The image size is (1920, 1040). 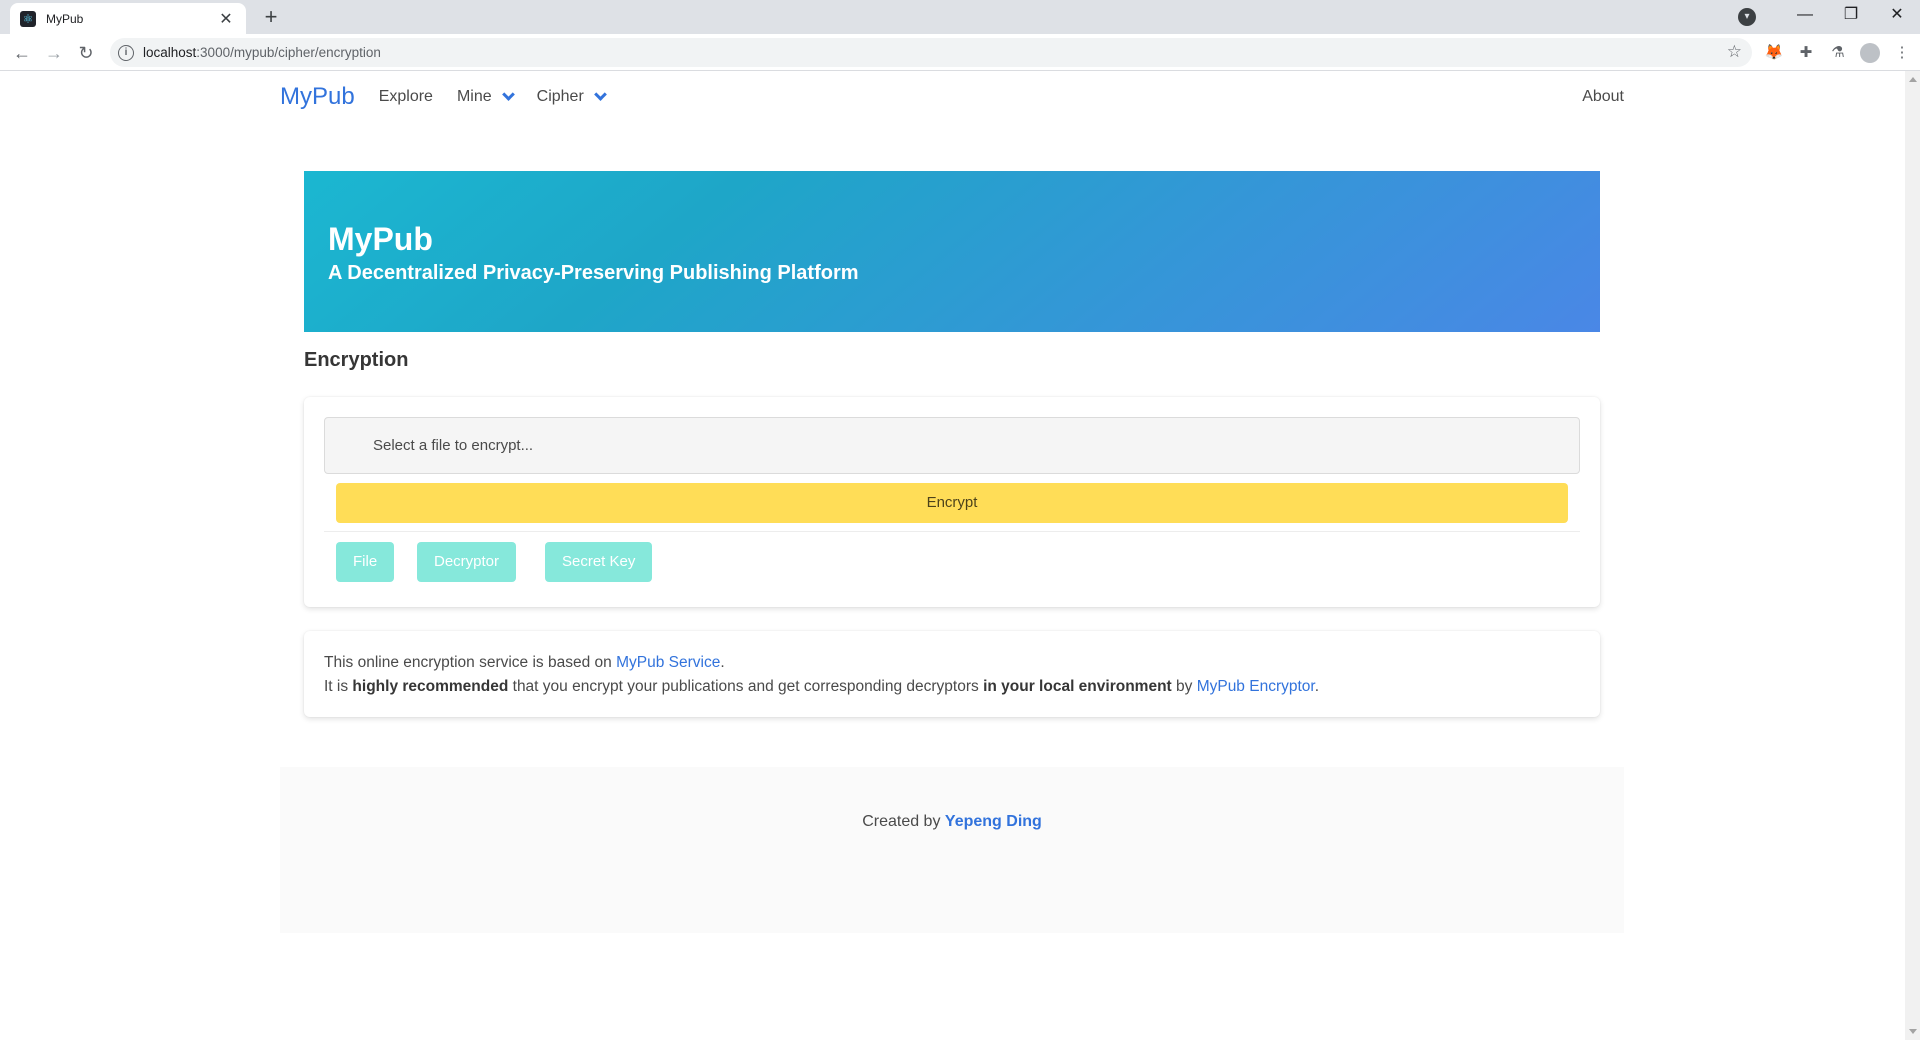 What do you see at coordinates (1747, 17) in the screenshot?
I see `tab-search-icon: ▾` at bounding box center [1747, 17].